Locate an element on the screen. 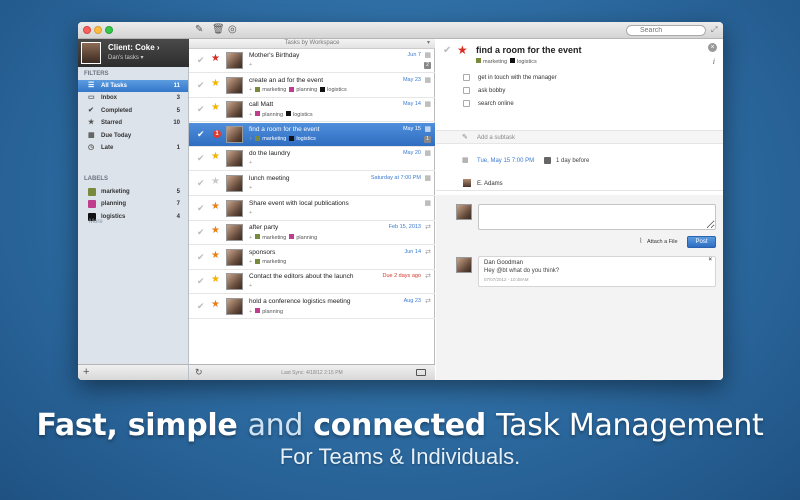 Image resolution: width=800 pixels, height=500 pixels. priority-badge: 1 is located at coordinates (217, 133).